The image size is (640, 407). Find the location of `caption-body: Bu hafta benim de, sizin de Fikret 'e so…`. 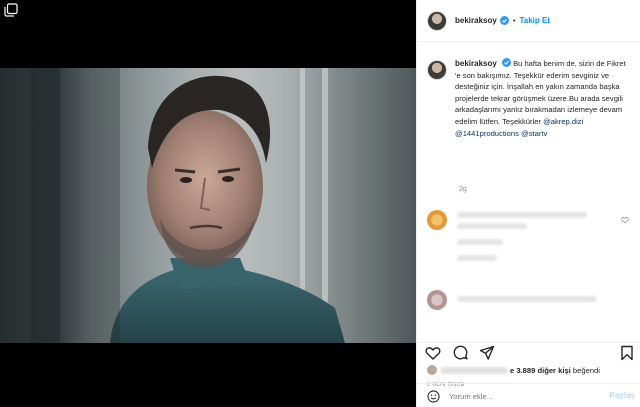

caption-body: Bu hafta benim de, sizin de Fikret 'e so… is located at coordinates (540, 92).